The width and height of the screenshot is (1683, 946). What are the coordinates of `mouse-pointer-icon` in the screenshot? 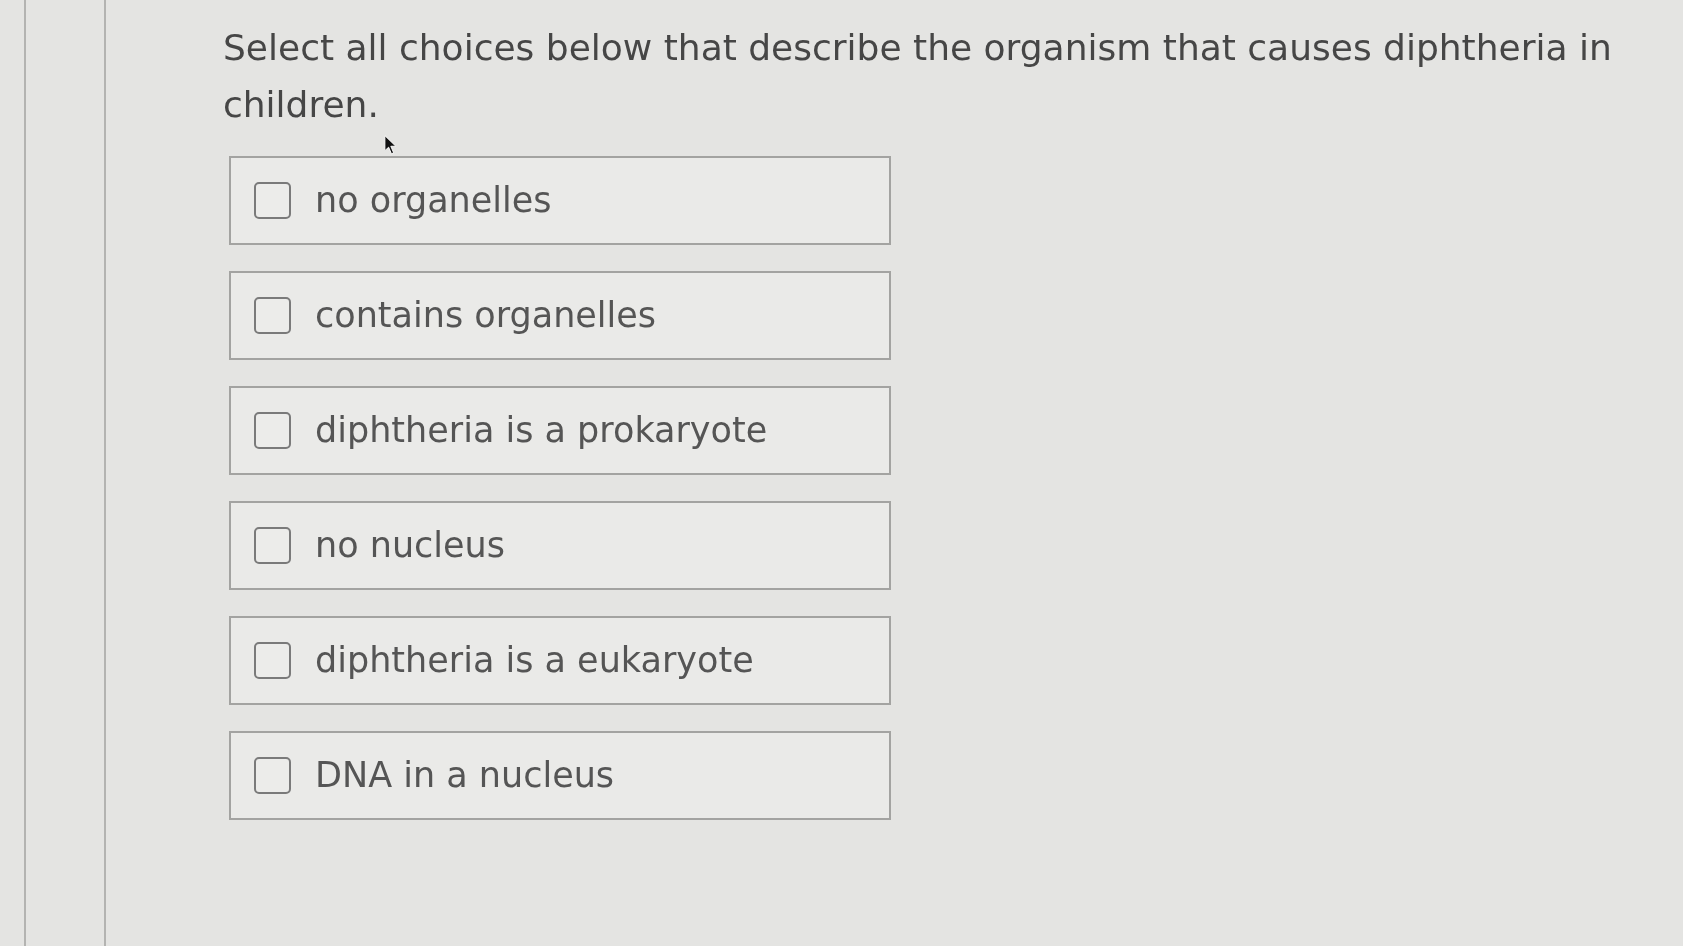 It's located at (390, 145).